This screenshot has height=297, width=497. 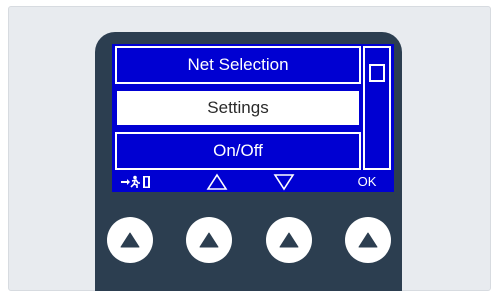 I want to click on ok-label: OK, so click(x=367, y=181).